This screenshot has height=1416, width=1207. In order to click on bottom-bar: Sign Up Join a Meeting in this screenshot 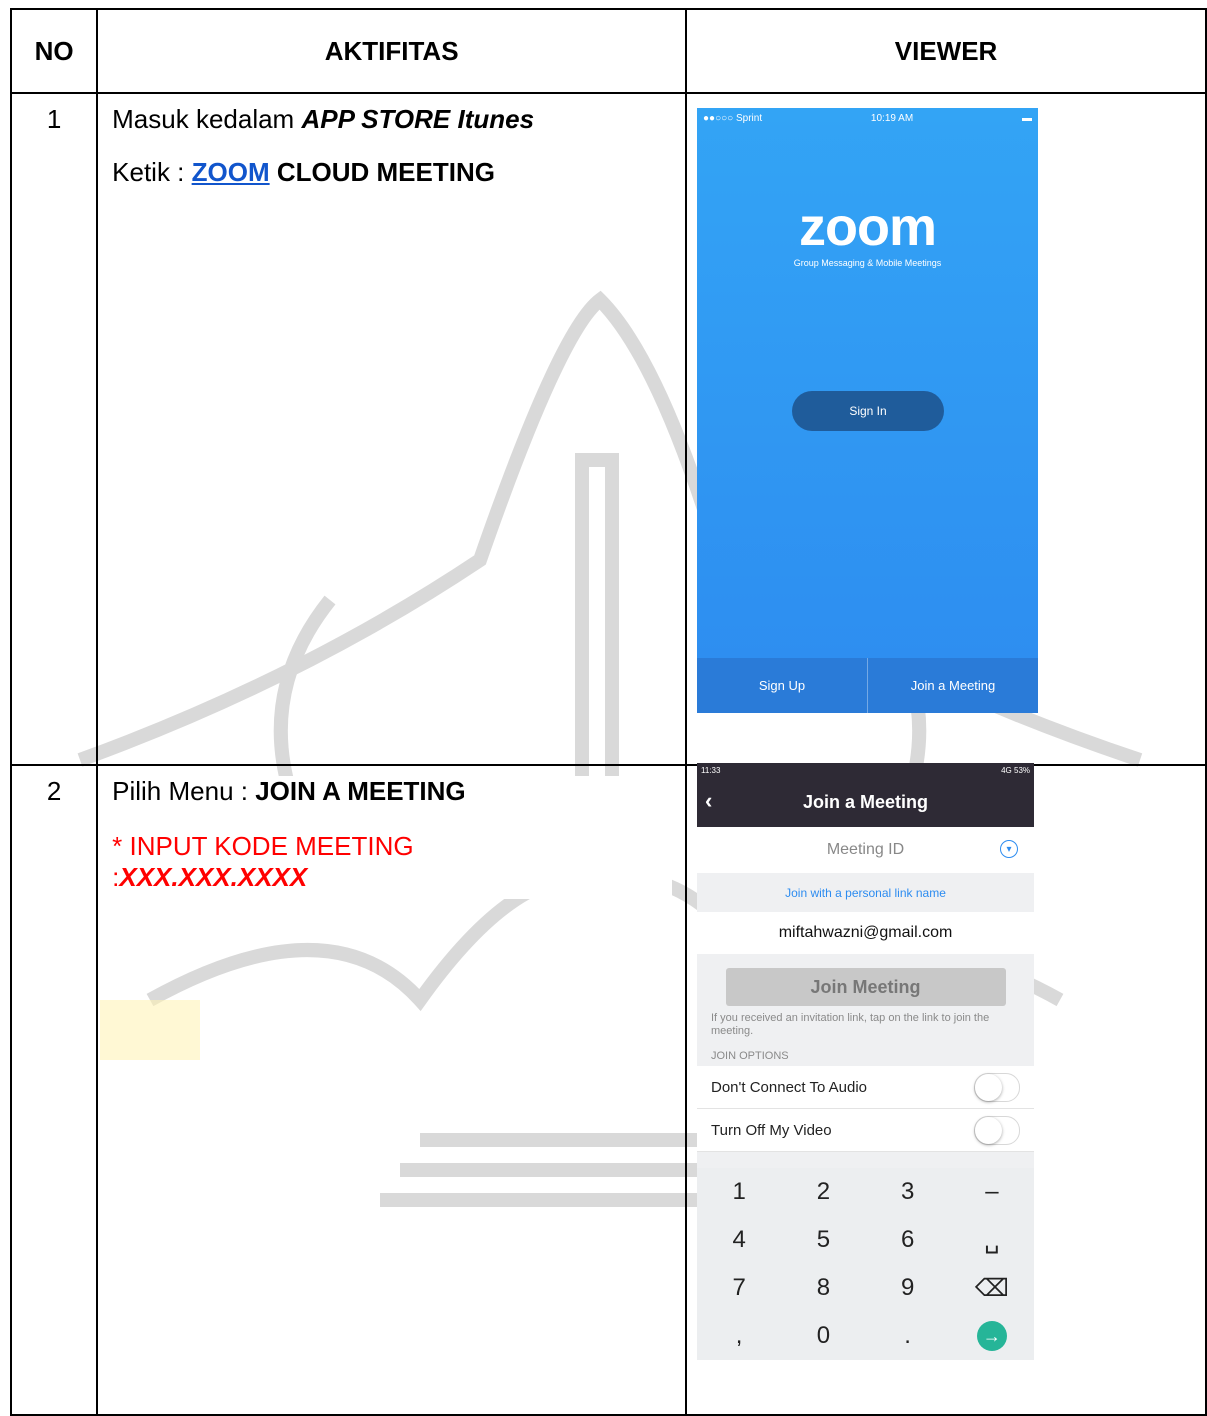, I will do `click(867, 685)`.